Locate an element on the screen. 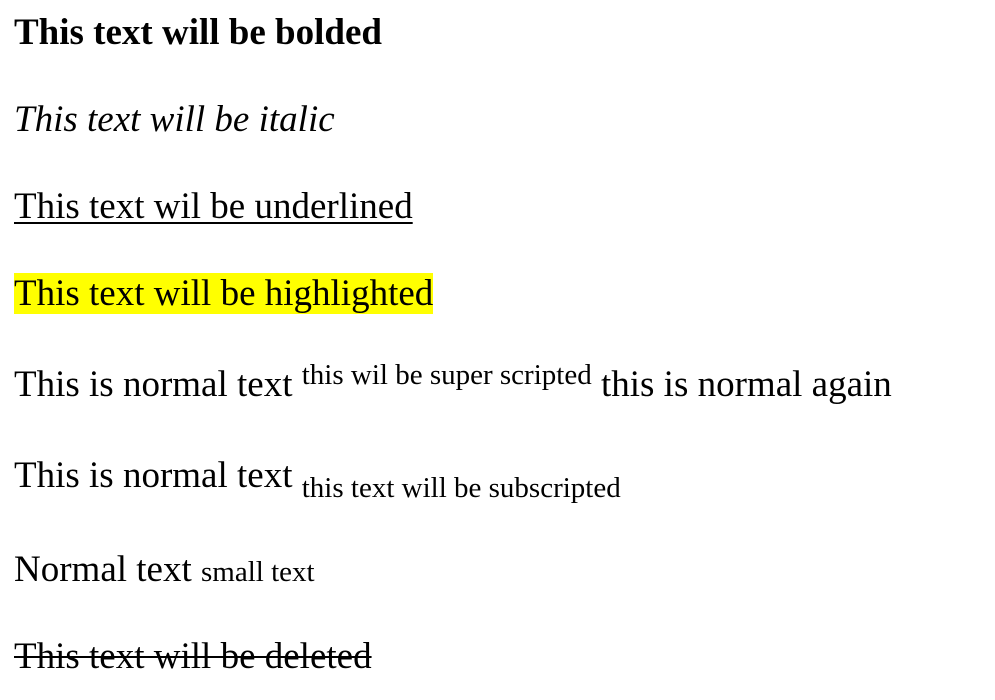 This screenshot has height=700, width=995. italic-text: This text will be italic is located at coordinates (174, 119).